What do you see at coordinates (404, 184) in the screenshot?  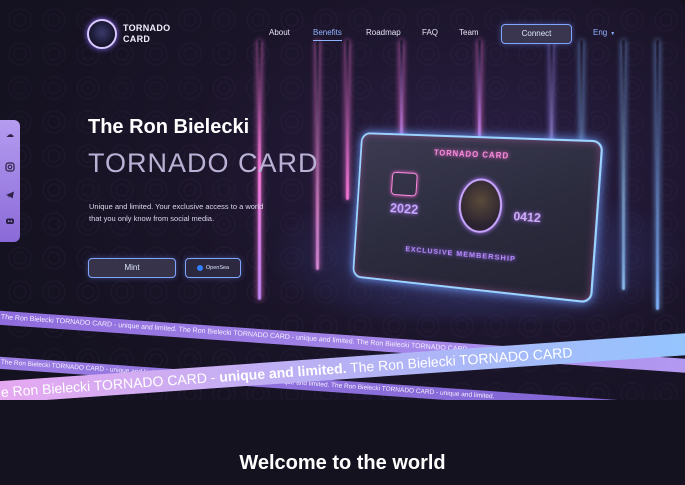 I see `card-chip-icon` at bounding box center [404, 184].